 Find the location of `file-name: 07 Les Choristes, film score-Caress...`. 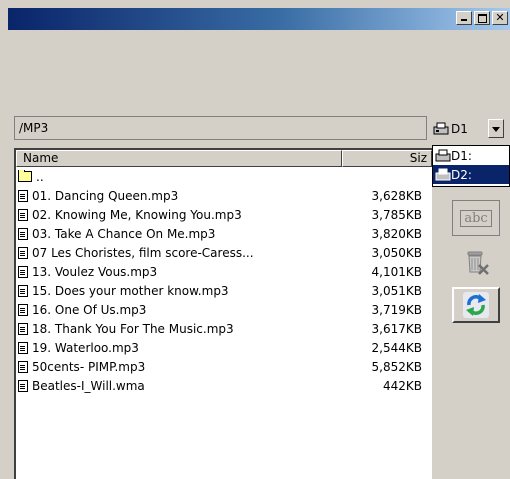

file-name: 07 Les Choristes, film score-Caress... is located at coordinates (143, 252).